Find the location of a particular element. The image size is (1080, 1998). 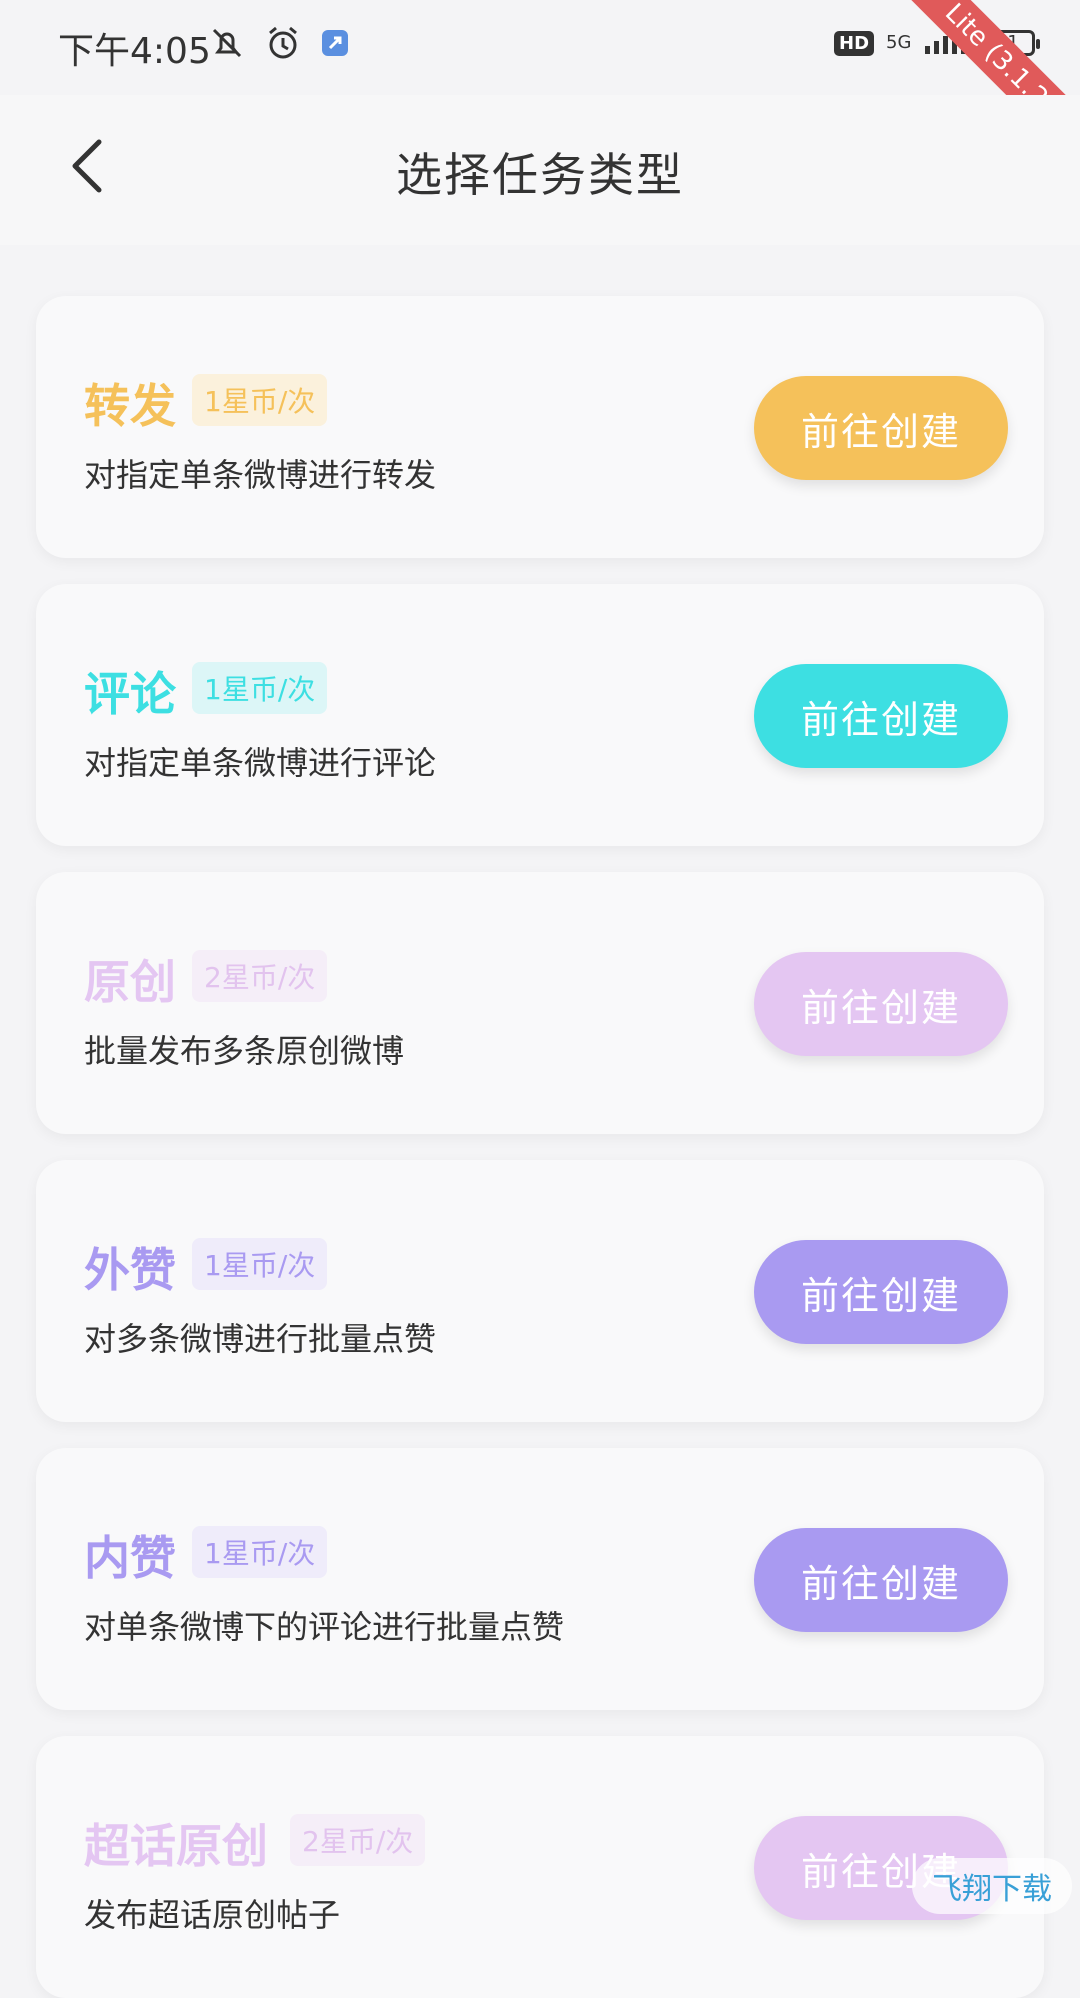

network-type: 5G is located at coordinates (899, 42).